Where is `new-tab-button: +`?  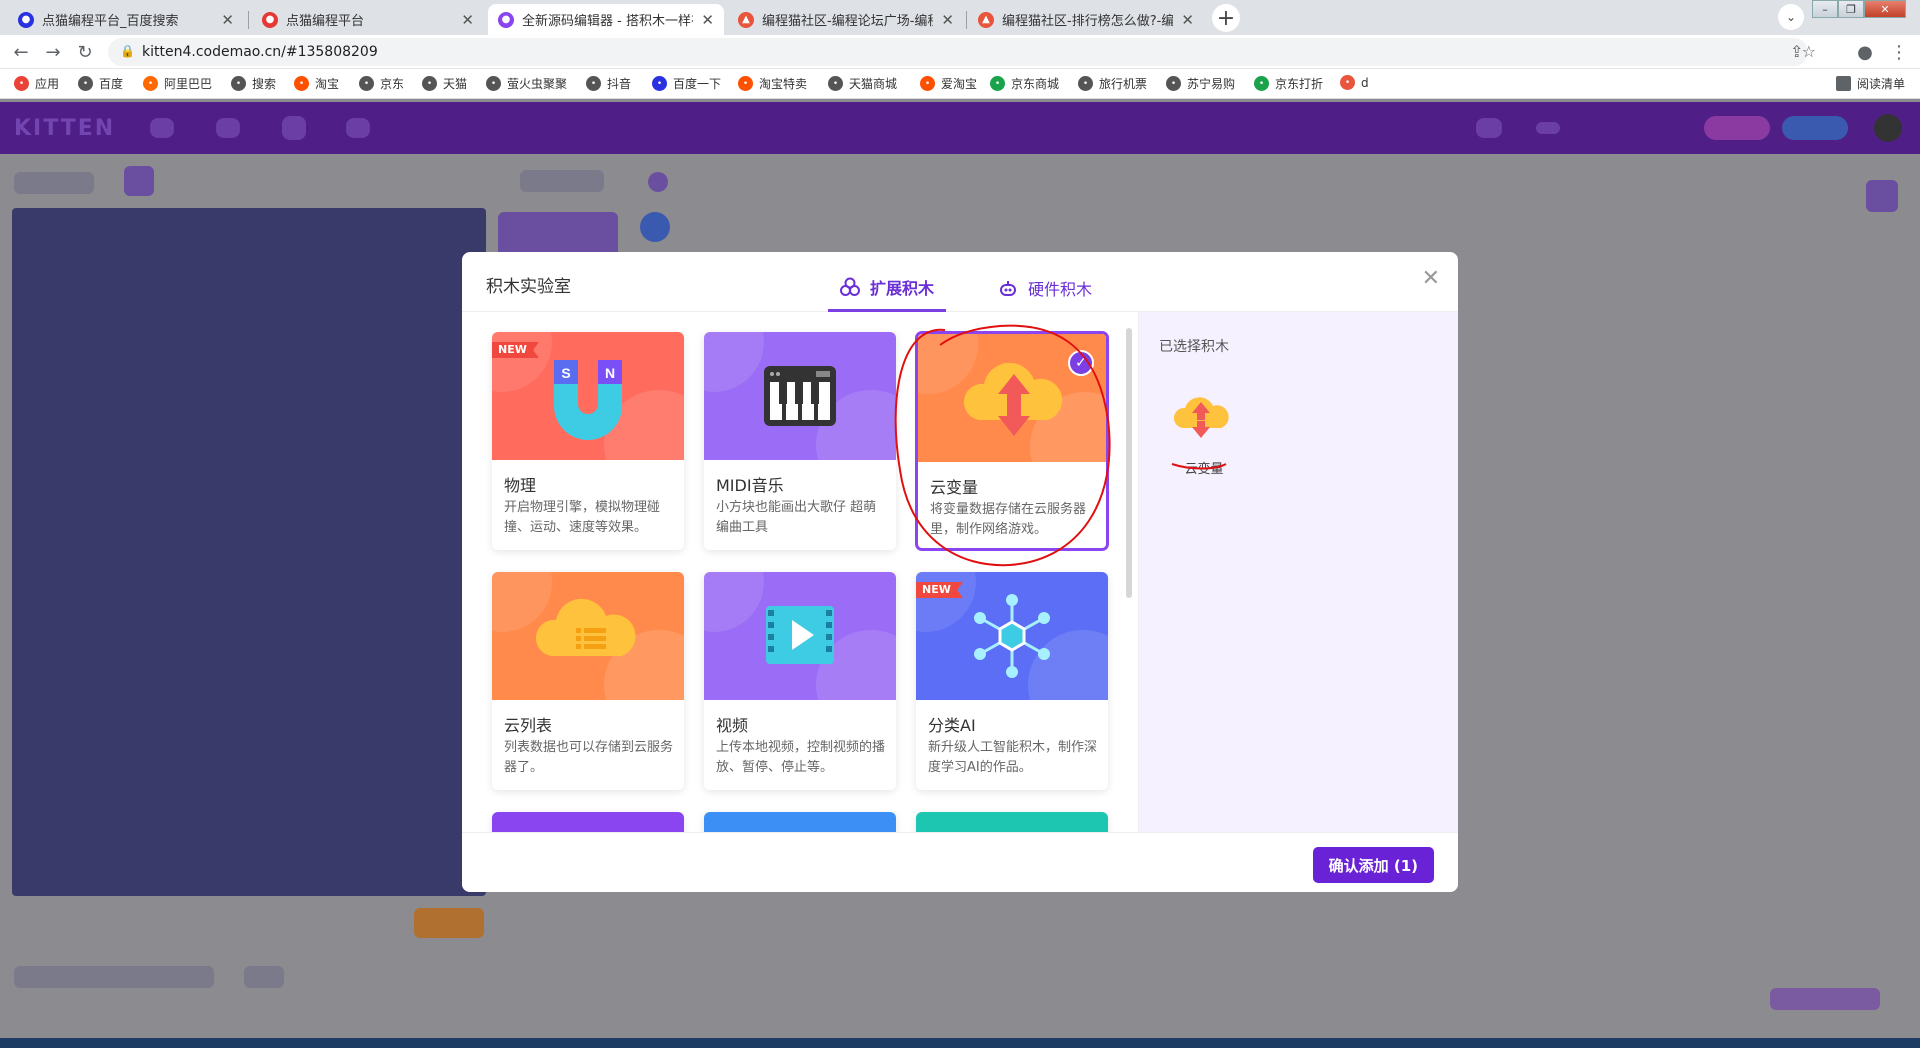
new-tab-button: + is located at coordinates (1226, 18).